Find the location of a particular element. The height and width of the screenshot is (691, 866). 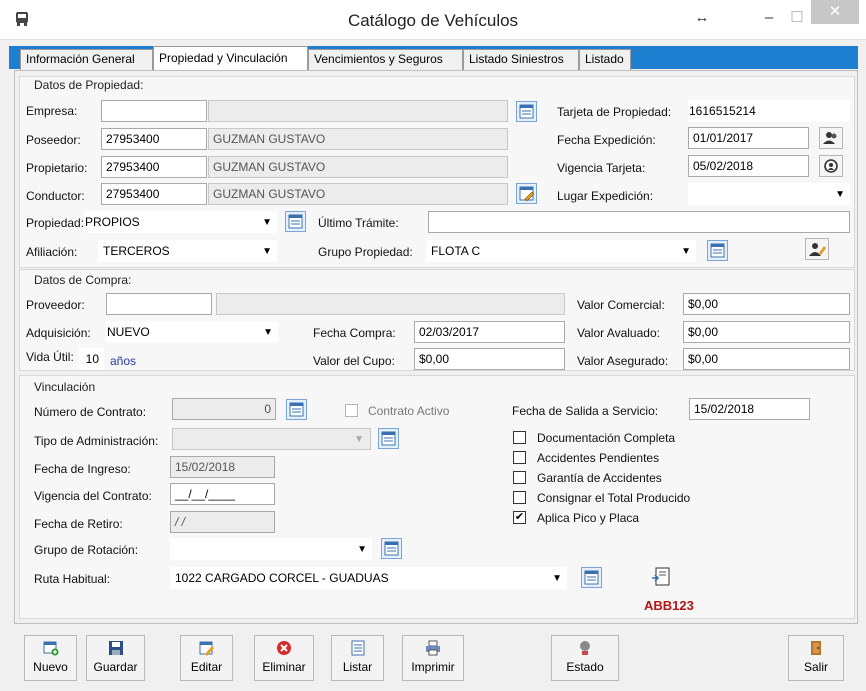

ruta-lookup-button is located at coordinates (591, 577).